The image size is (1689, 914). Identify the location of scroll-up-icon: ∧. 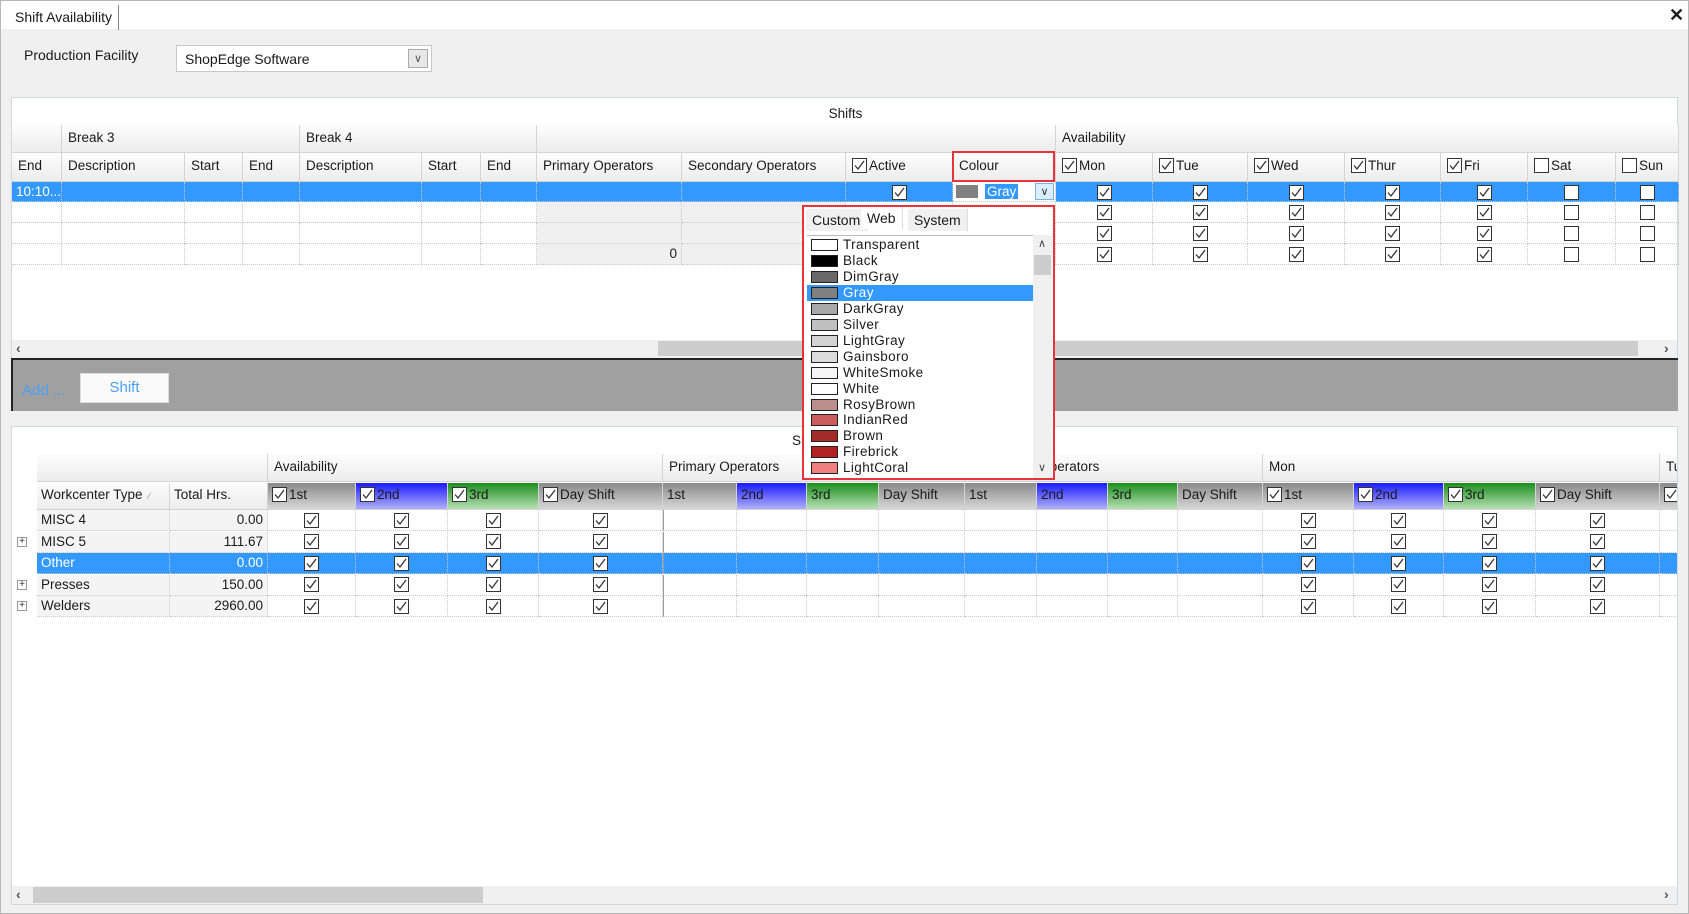
(1042, 243).